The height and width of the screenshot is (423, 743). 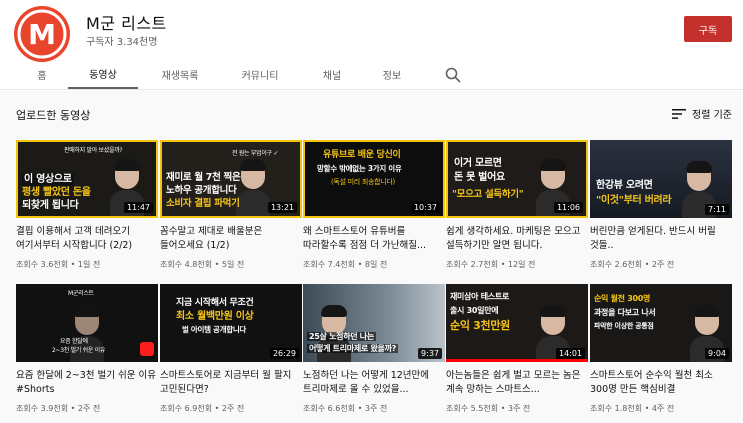 What do you see at coordinates (284, 353) in the screenshot?
I see `video-duration: 26:29` at bounding box center [284, 353].